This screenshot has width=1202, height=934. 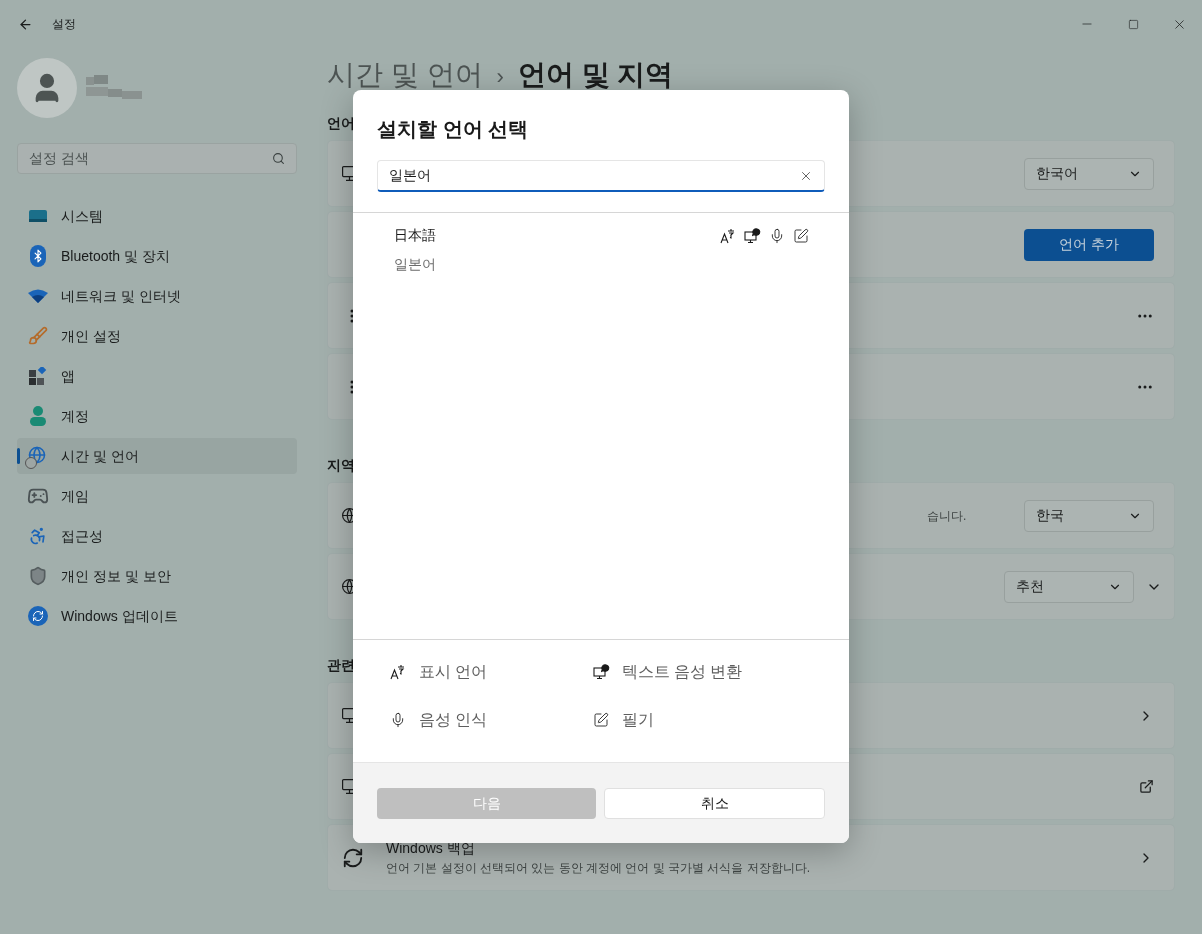 I want to click on dialog-title: 설치할 언어 선택, so click(x=453, y=129).